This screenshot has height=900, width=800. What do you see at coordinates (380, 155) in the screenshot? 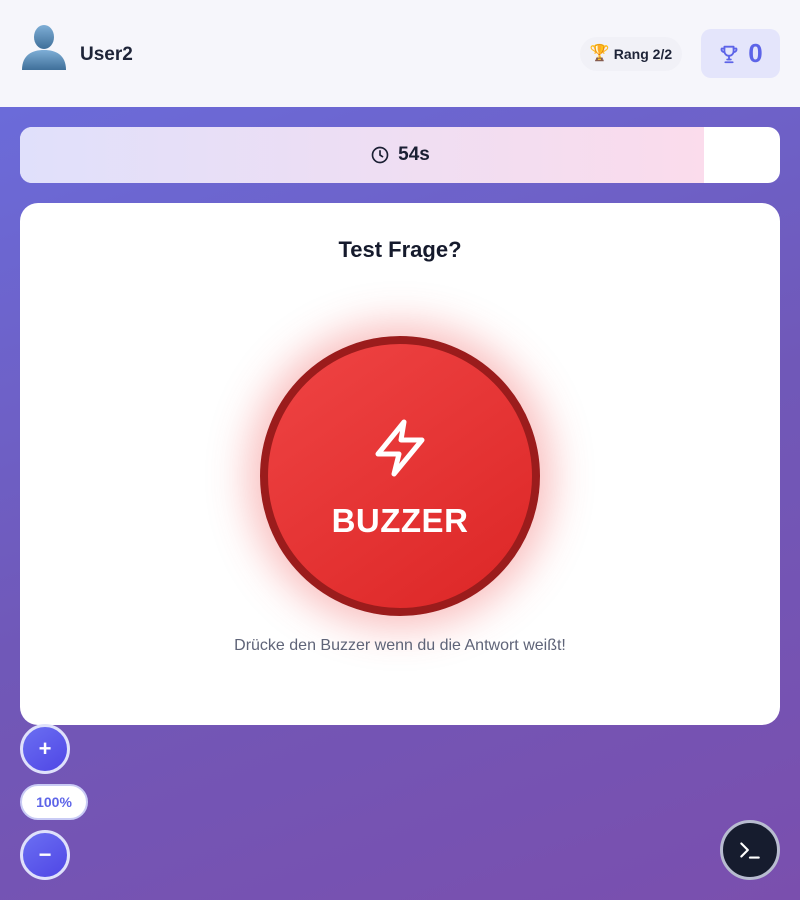
I see `clock-icon` at bounding box center [380, 155].